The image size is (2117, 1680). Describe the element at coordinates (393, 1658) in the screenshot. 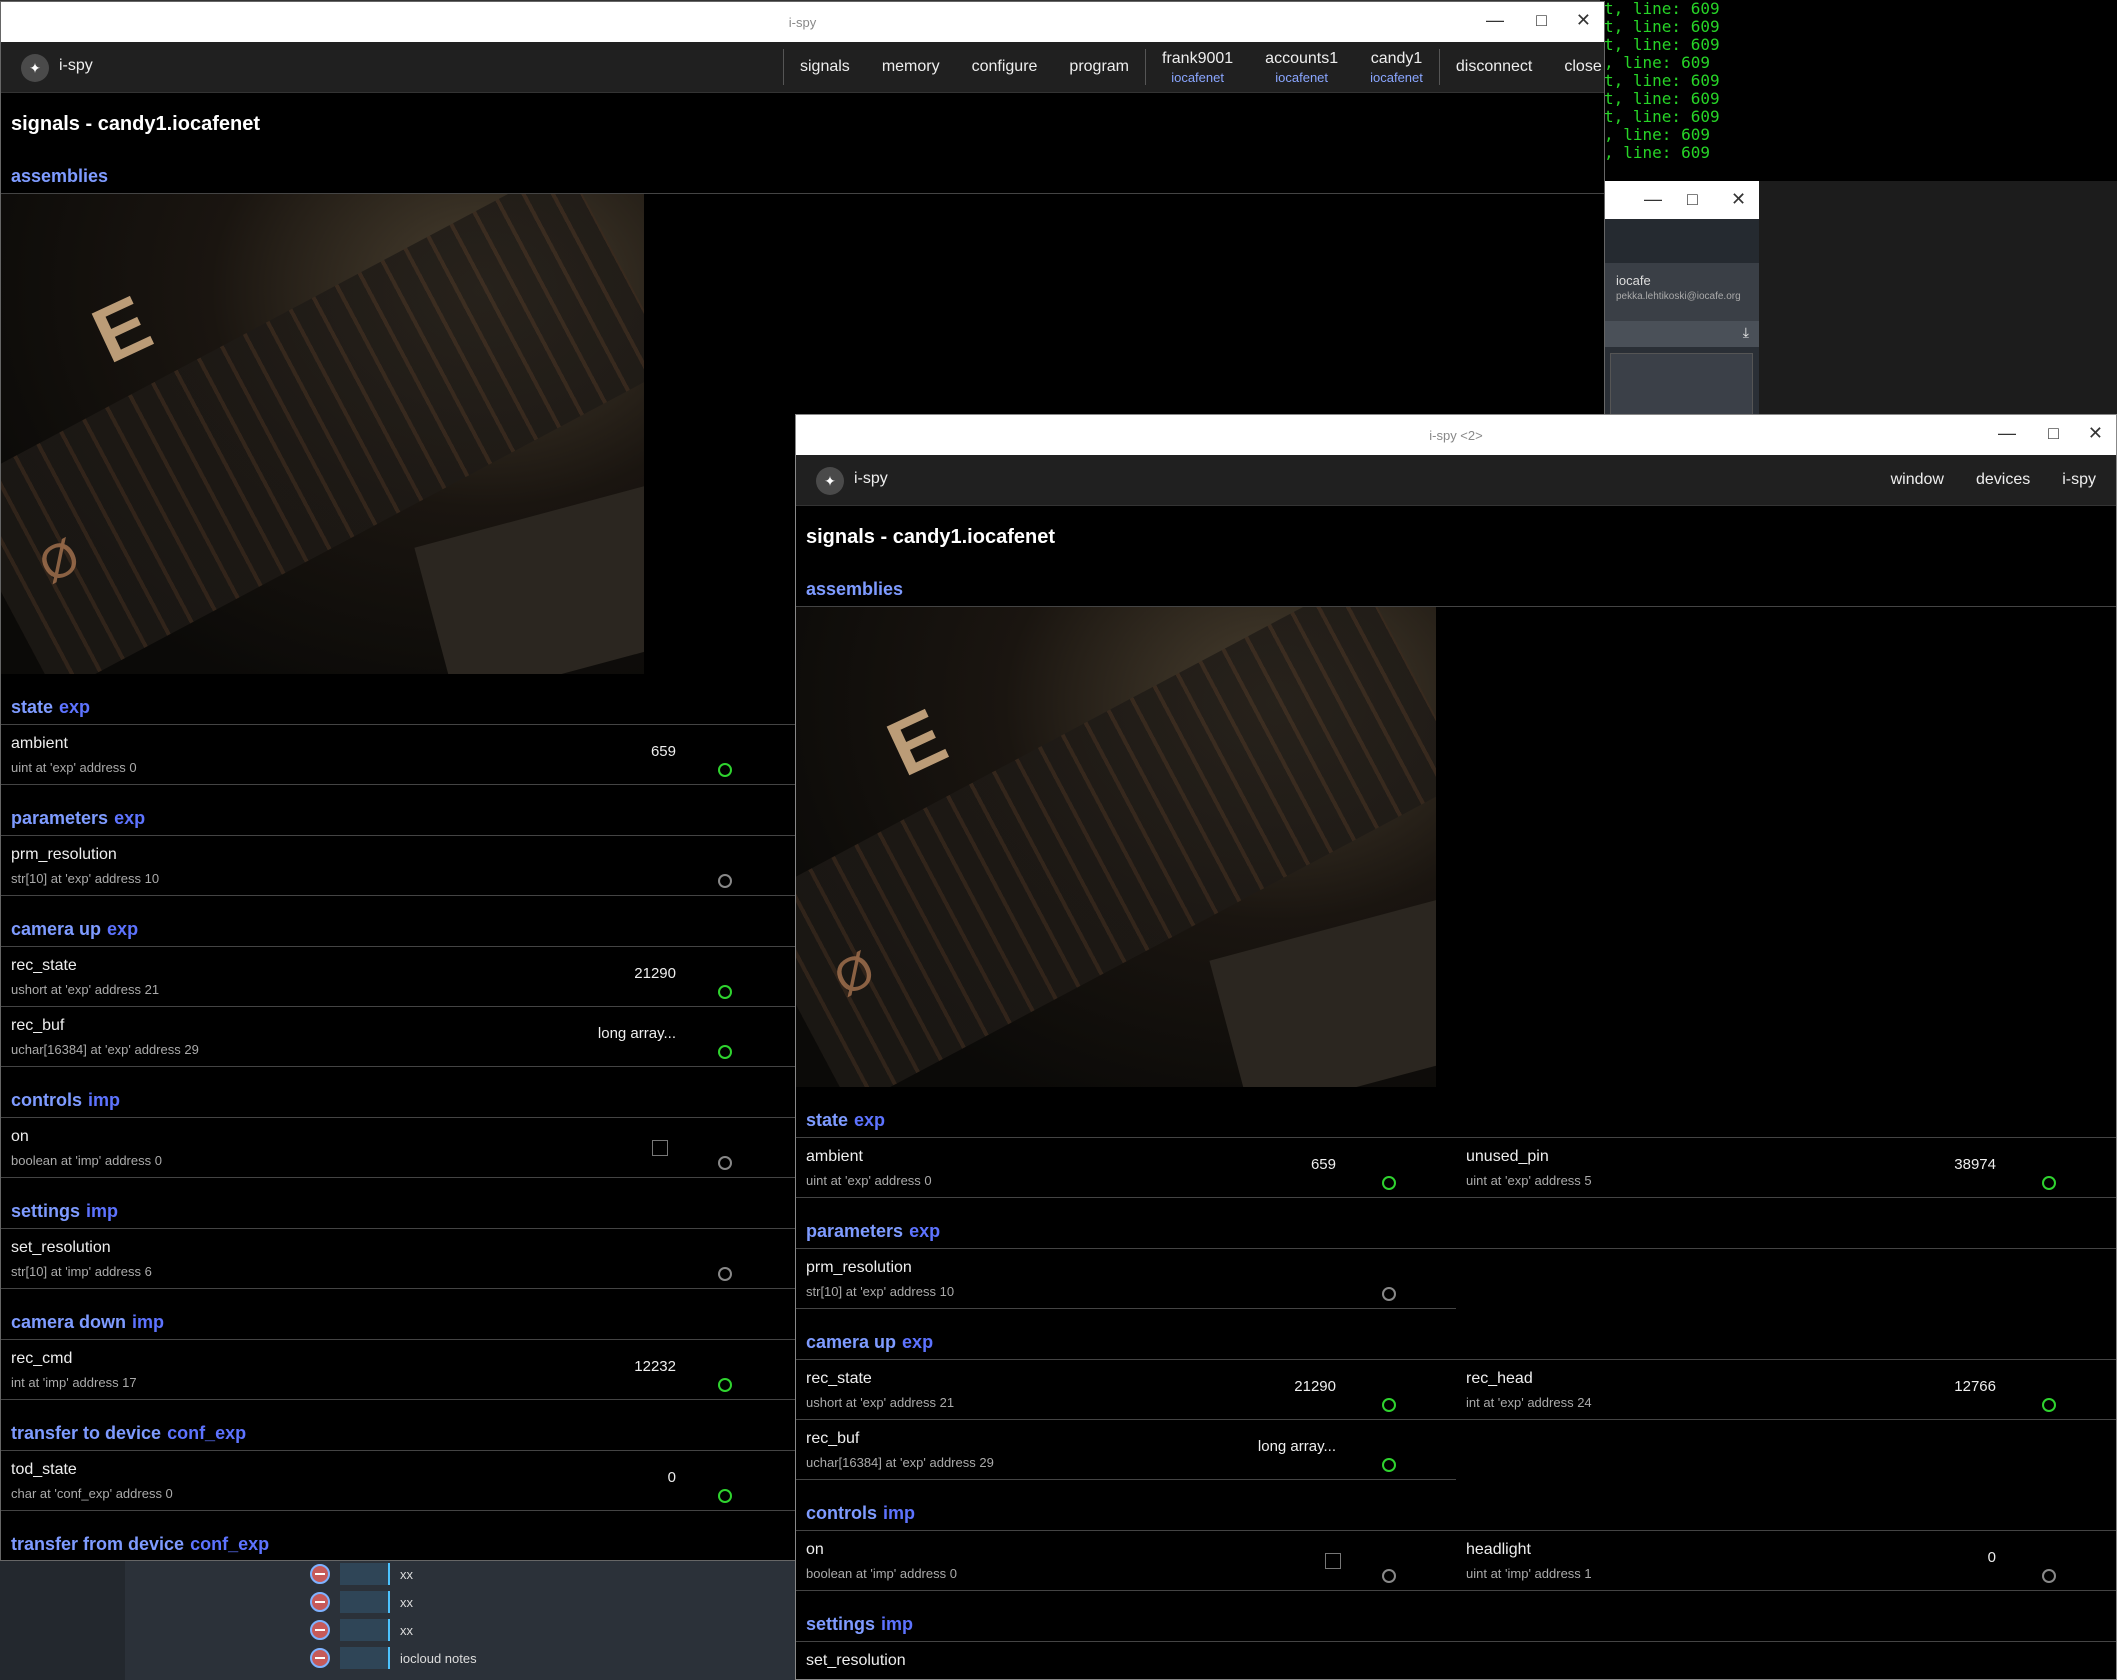

I see `list-item: iocloud notes` at that location.